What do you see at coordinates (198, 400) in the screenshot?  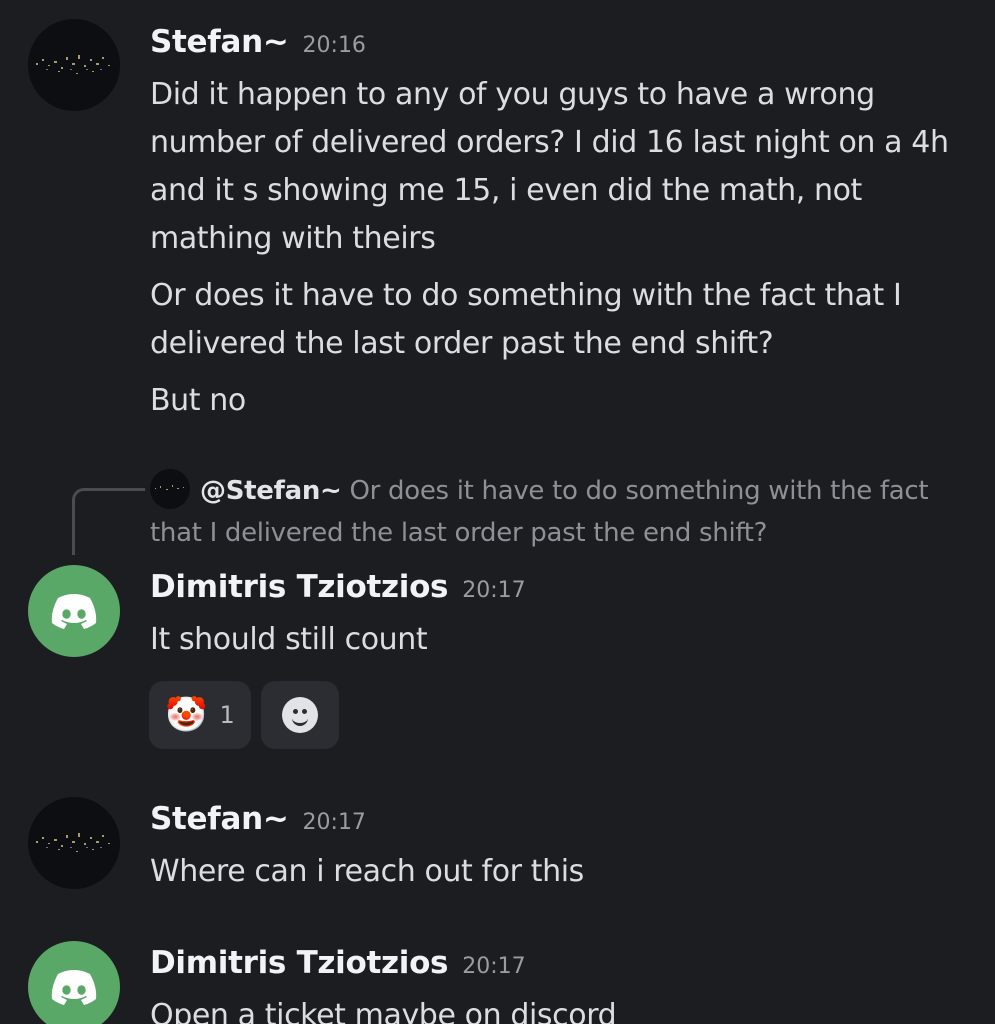 I see `message-text: But no` at bounding box center [198, 400].